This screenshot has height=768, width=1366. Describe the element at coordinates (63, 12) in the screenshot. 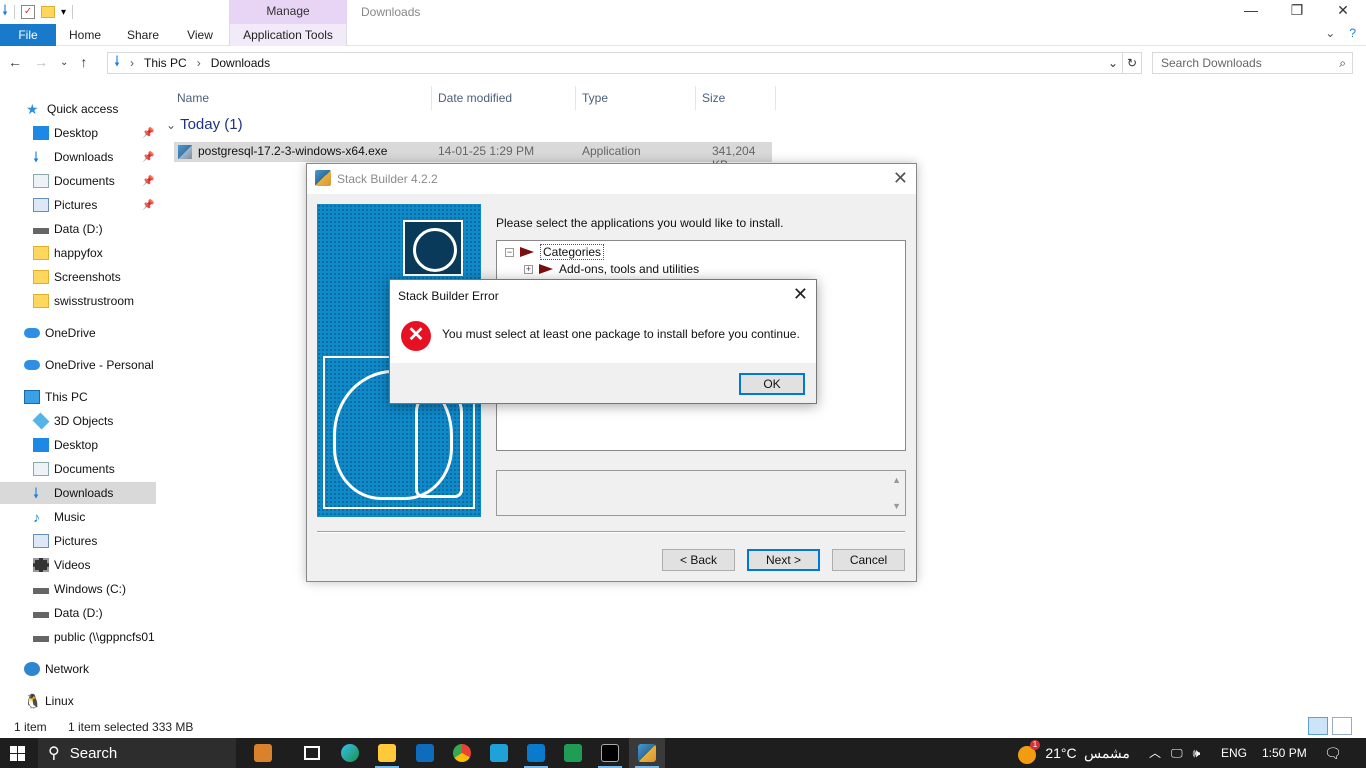

I see `customize-toolbar-icon: ▾` at that location.